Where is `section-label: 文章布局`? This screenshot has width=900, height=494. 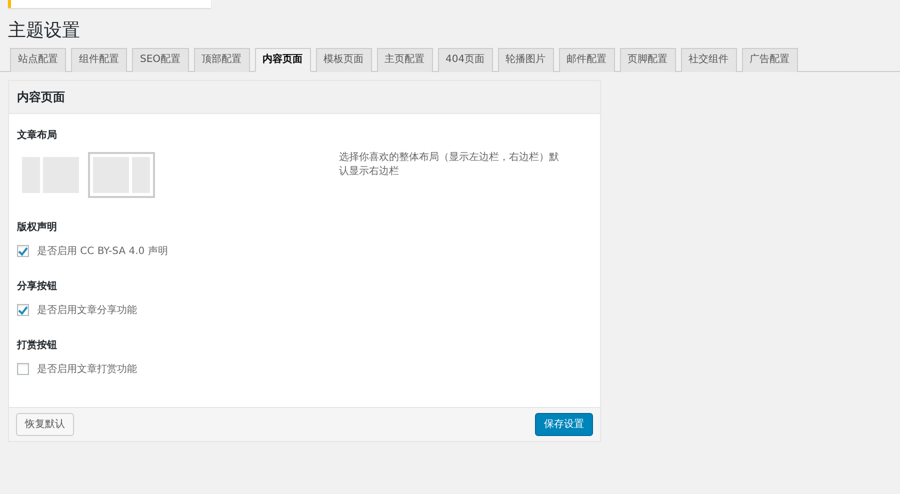 section-label: 文章布局 is located at coordinates (37, 135).